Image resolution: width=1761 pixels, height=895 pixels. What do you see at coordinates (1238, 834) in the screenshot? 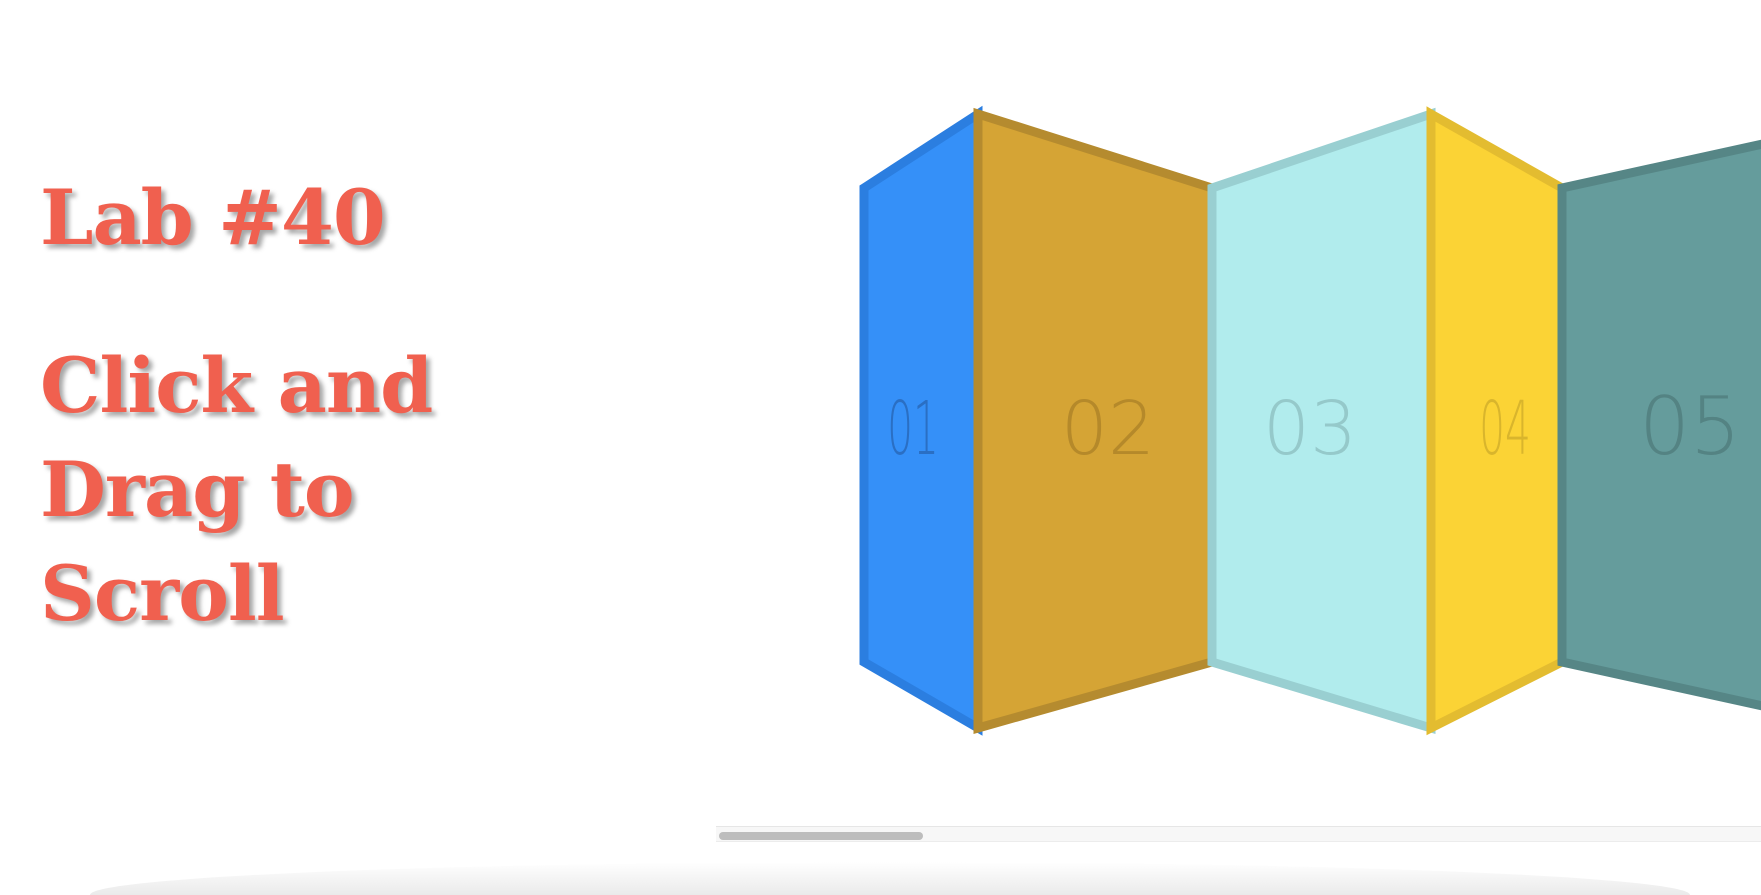
I see `horizontal-scrollbar` at bounding box center [1238, 834].